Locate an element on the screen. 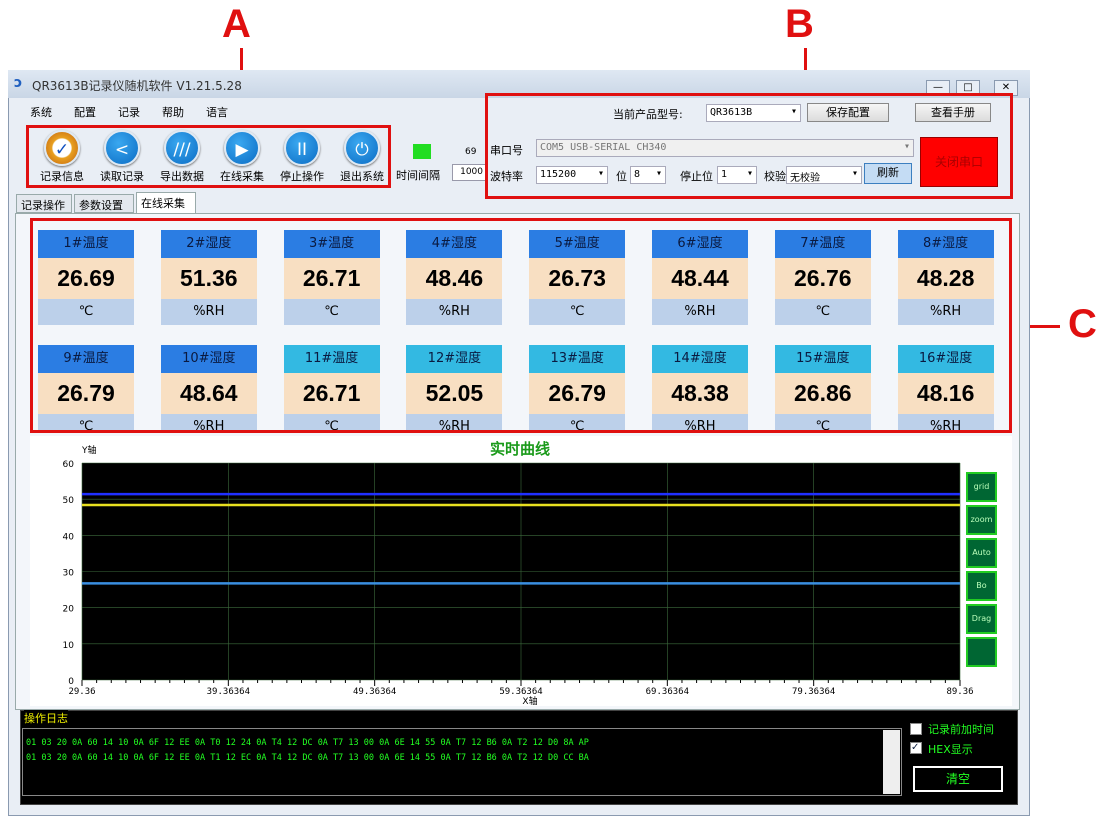  log-scrollbar is located at coordinates (891, 762).